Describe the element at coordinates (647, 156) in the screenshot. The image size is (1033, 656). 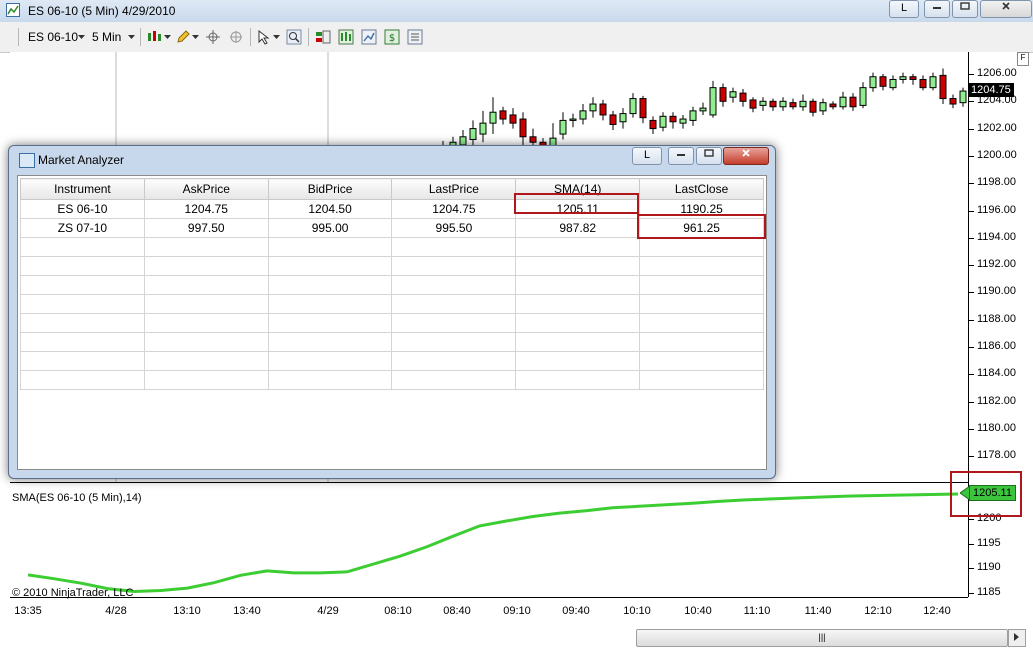
I see `ma-link-button: L` at that location.